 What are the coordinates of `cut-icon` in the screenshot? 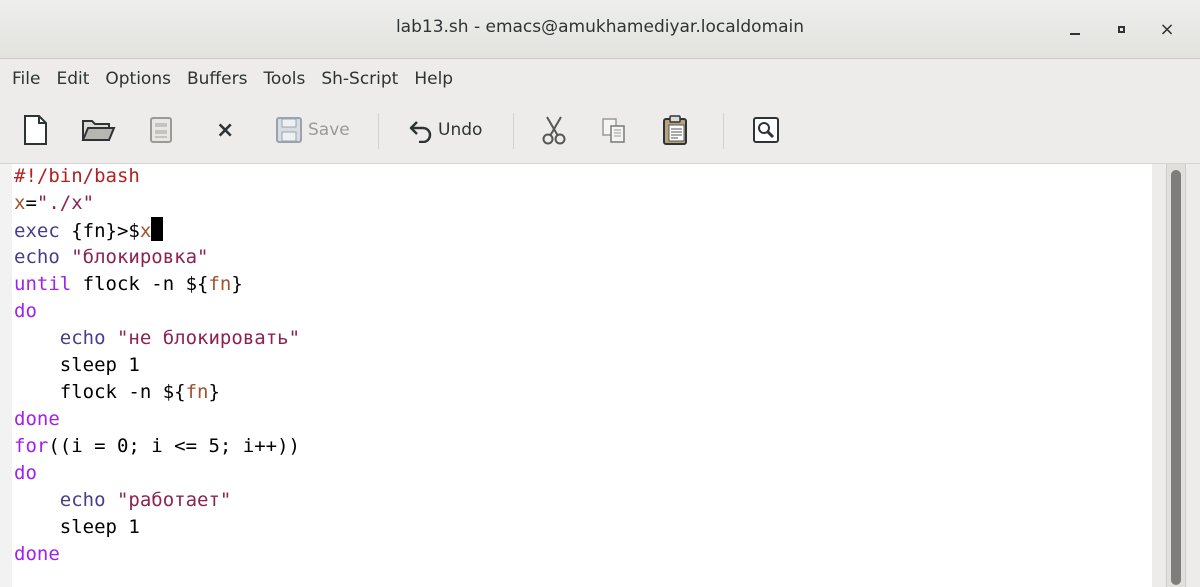 It's located at (554, 130).